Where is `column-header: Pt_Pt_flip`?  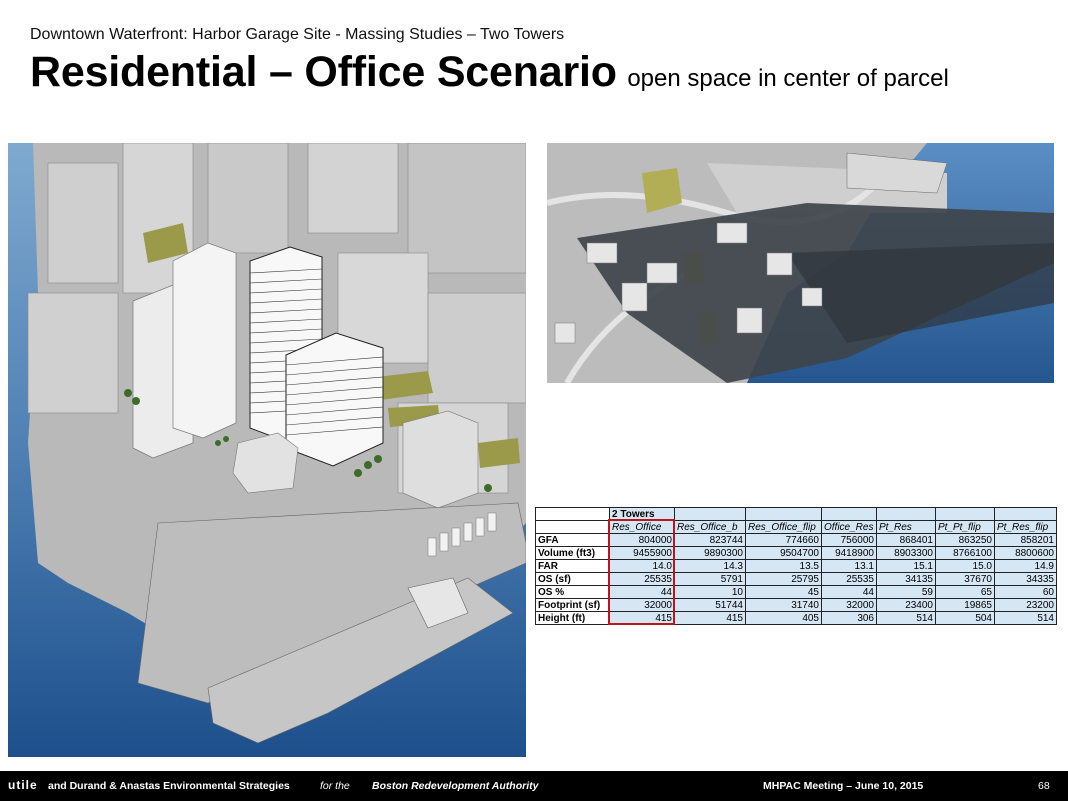
column-header: Pt_Pt_flip is located at coordinates (965, 527).